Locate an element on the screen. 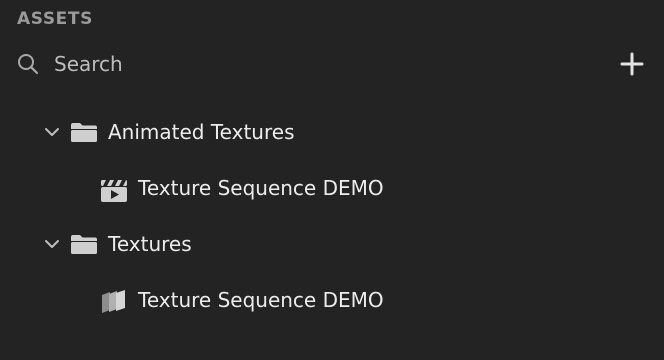 Image resolution: width=664 pixels, height=360 pixels. search-icon is located at coordinates (28, 64).